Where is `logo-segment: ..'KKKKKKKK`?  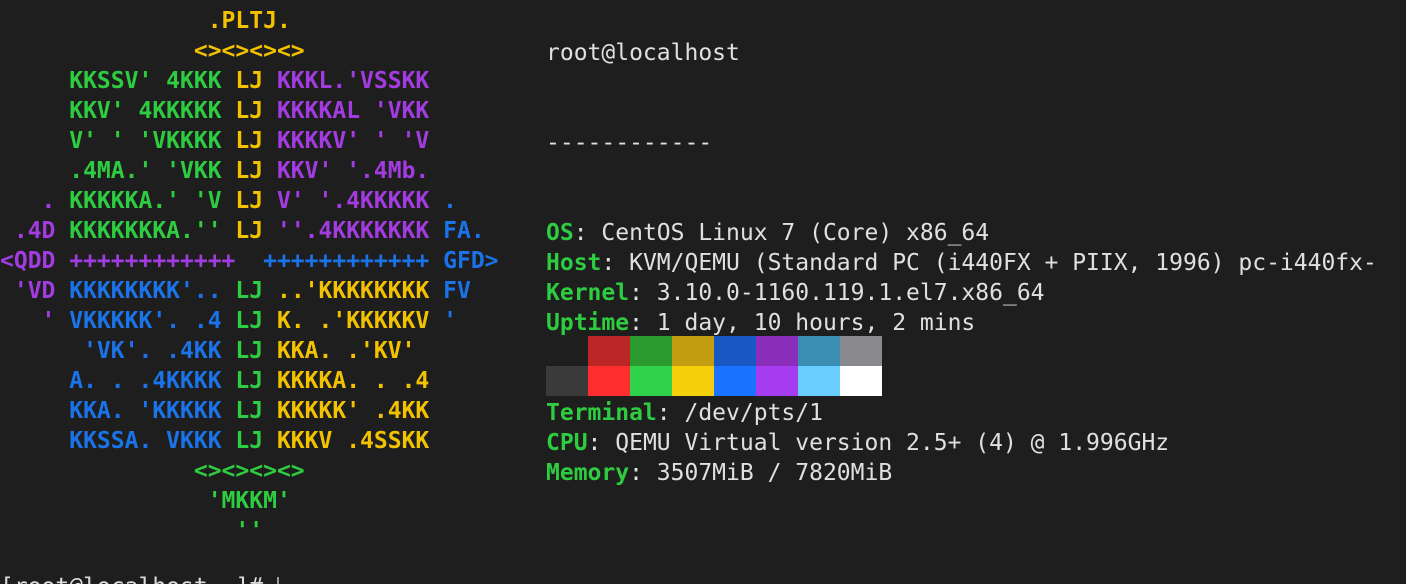
logo-segment: ..'KKKKKKKK is located at coordinates (353, 291).